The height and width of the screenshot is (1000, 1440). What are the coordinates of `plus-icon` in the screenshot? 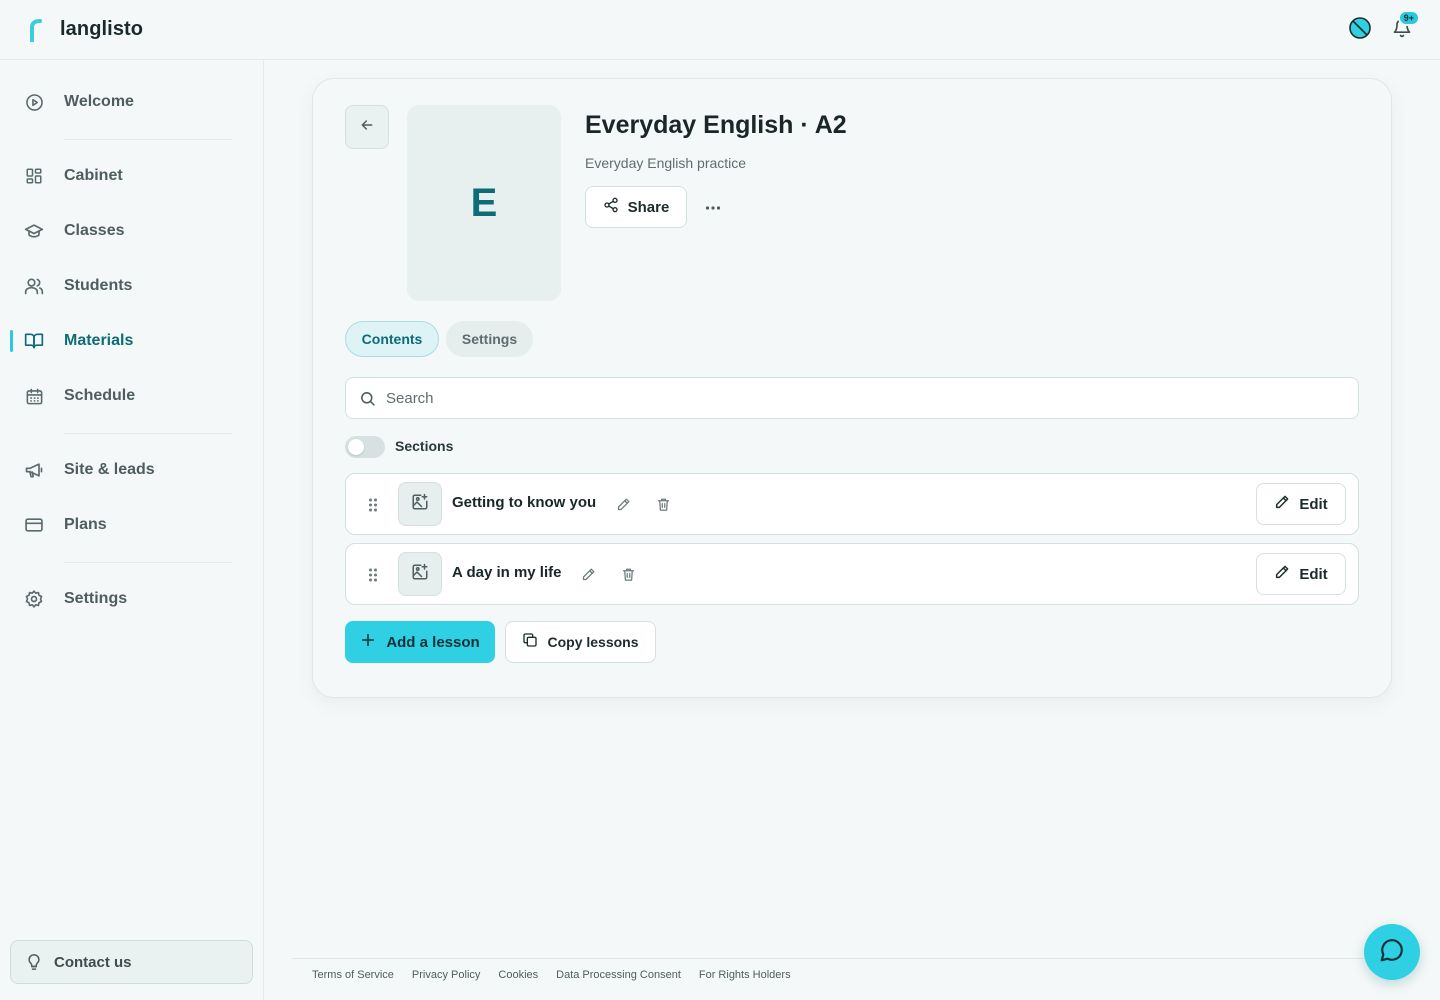 It's located at (368, 642).